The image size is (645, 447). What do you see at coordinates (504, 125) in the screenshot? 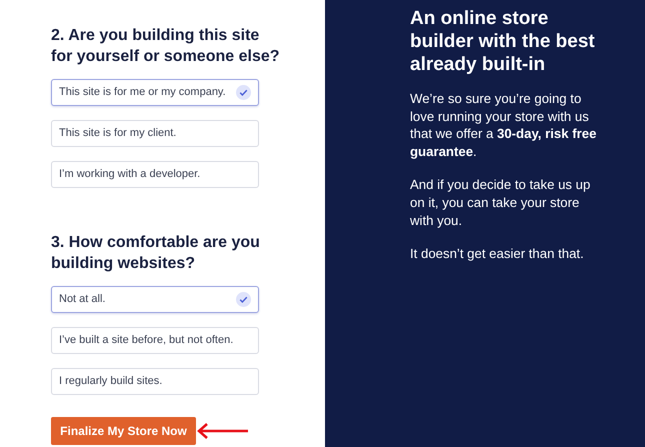
I see `aside-paragraph: We’re so sure you’re going to love running your store with us that we offer a 30-day, risk free guarantee.` at bounding box center [504, 125].